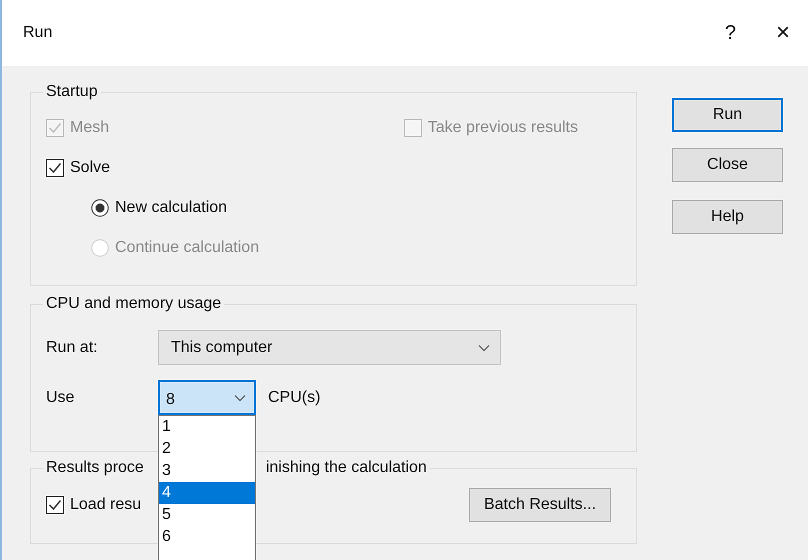 The width and height of the screenshot is (808, 560). I want to click on unit-label: CPU(s), so click(294, 398).